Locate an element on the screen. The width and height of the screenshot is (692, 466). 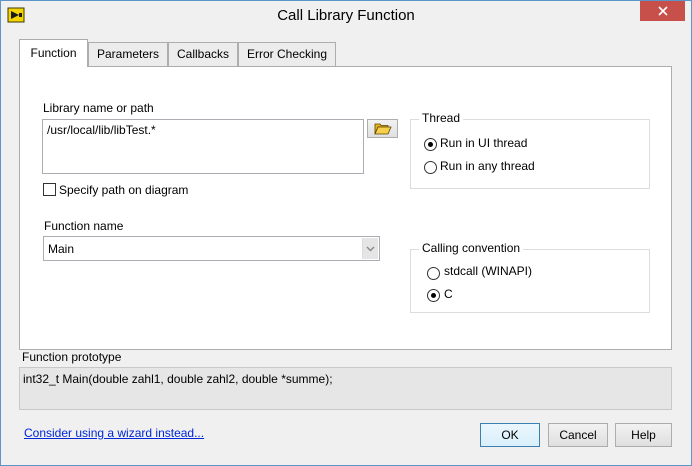
folder-open-icon is located at coordinates (382, 129).